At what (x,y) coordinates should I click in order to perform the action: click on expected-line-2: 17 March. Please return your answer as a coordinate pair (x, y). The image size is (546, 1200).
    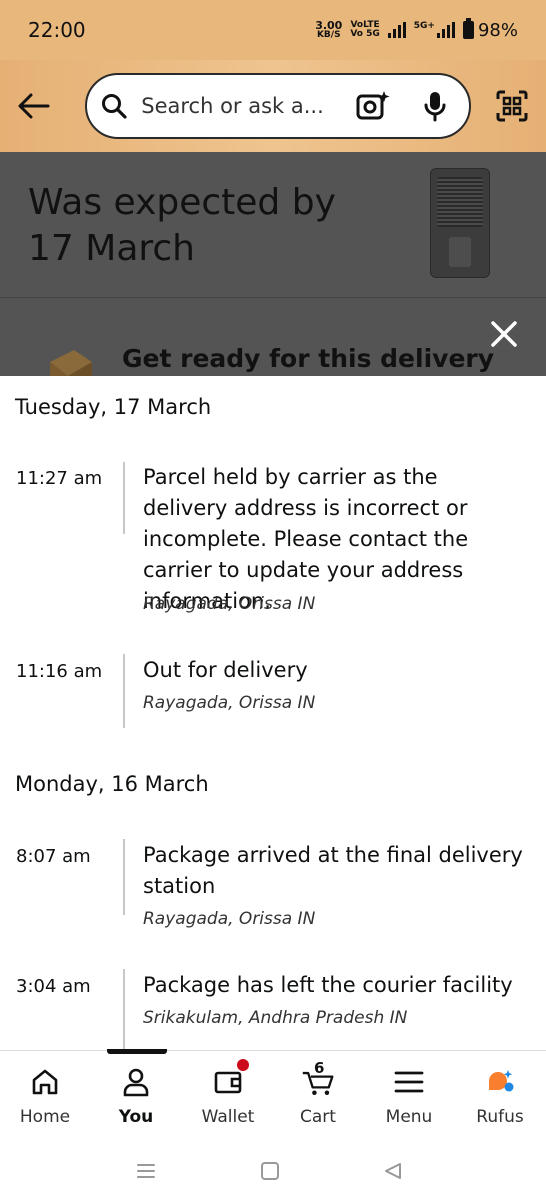
    Looking at the image, I should click on (111, 248).